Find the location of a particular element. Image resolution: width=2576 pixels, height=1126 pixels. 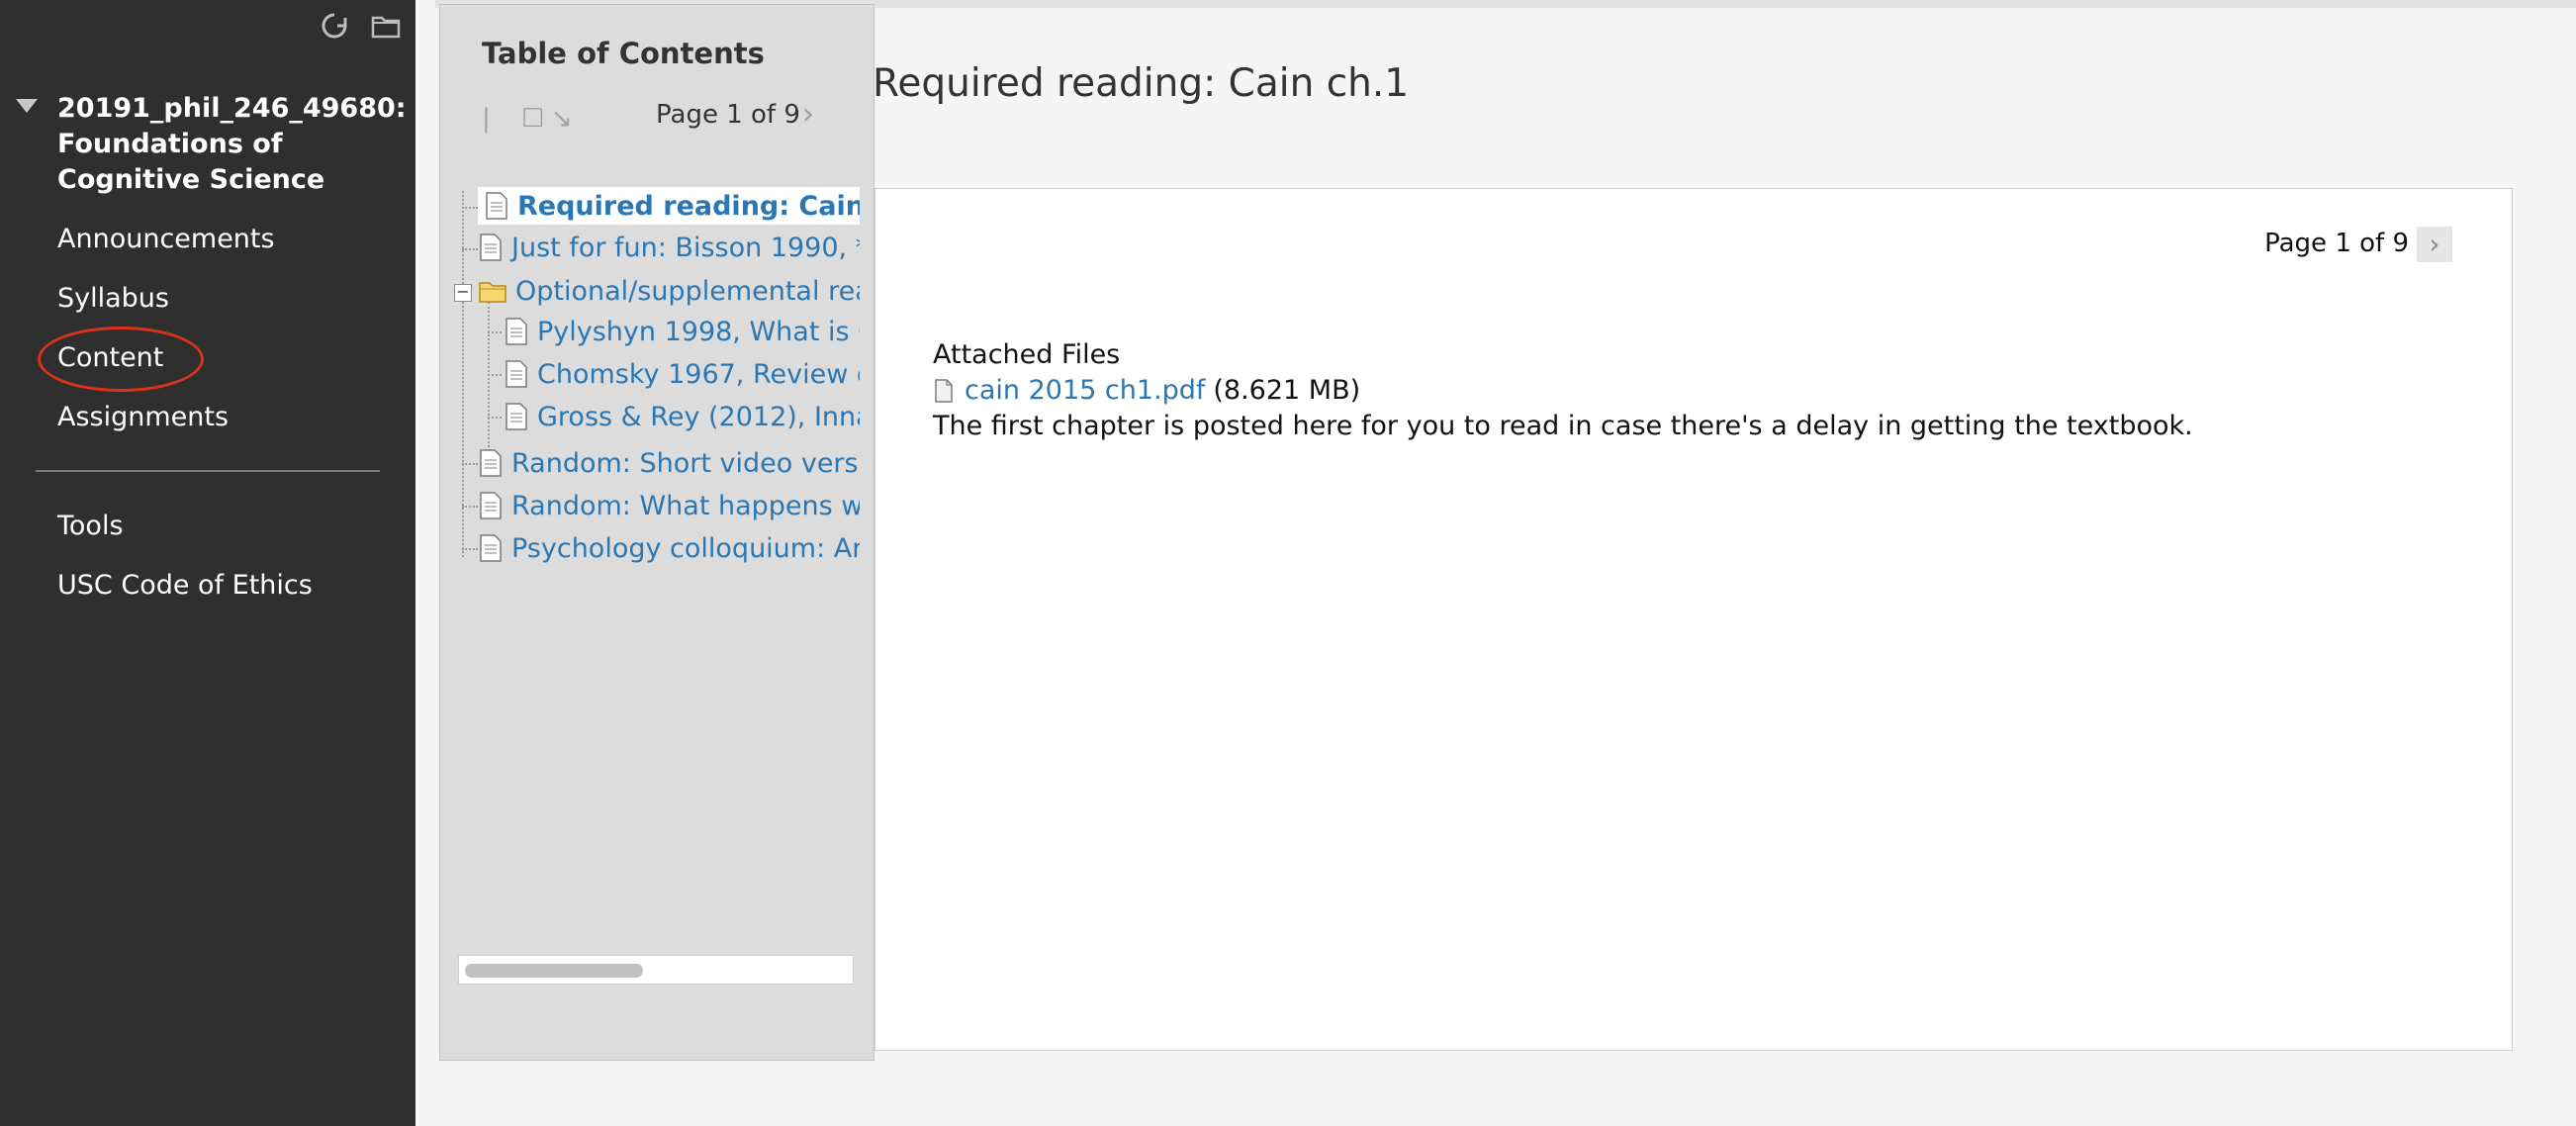

file-size: (8.621 MB) is located at coordinates (1287, 390).